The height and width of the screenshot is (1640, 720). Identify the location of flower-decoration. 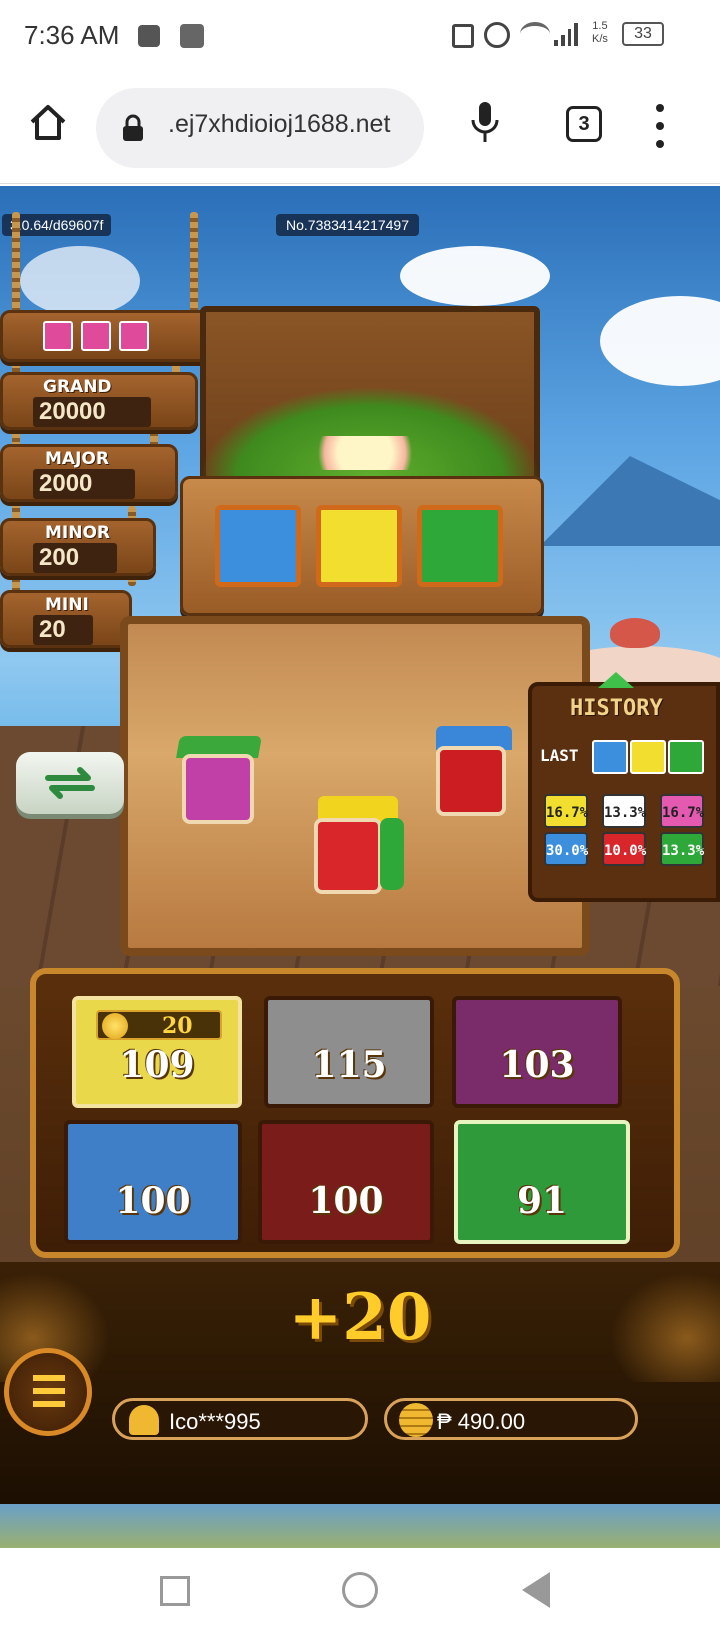
(365, 453).